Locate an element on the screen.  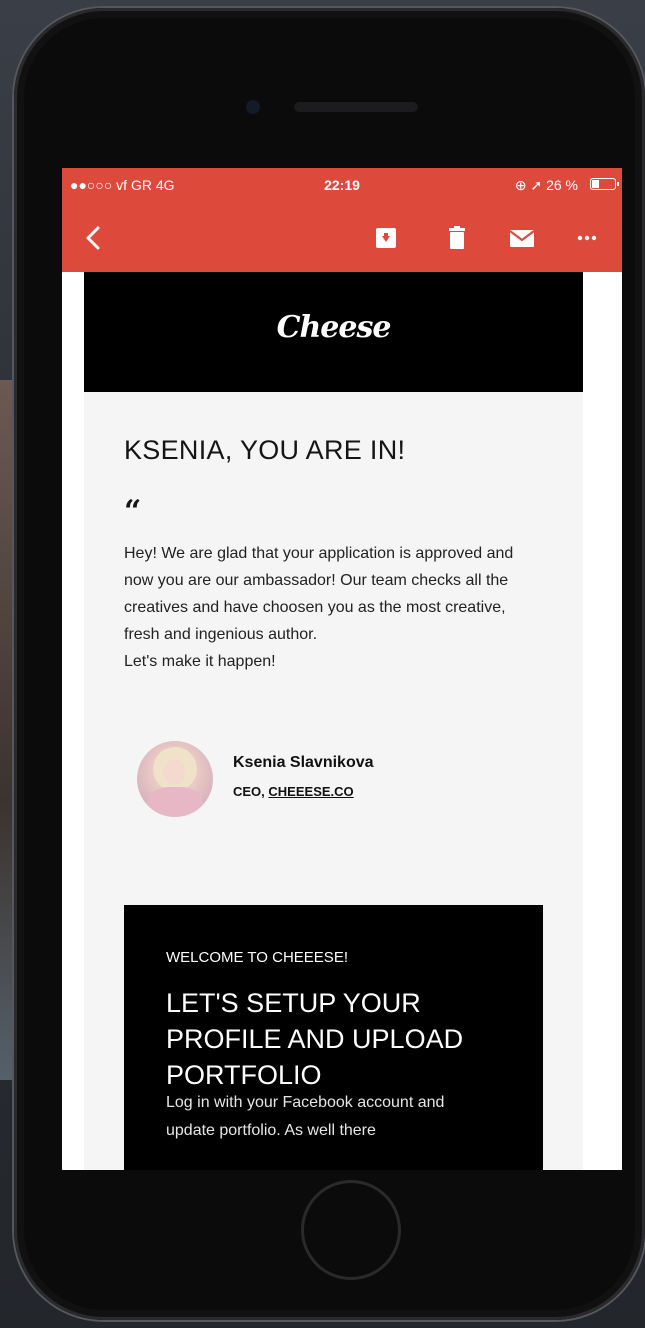
signature-website-link: CHEEESE.CO is located at coordinates (310, 791).